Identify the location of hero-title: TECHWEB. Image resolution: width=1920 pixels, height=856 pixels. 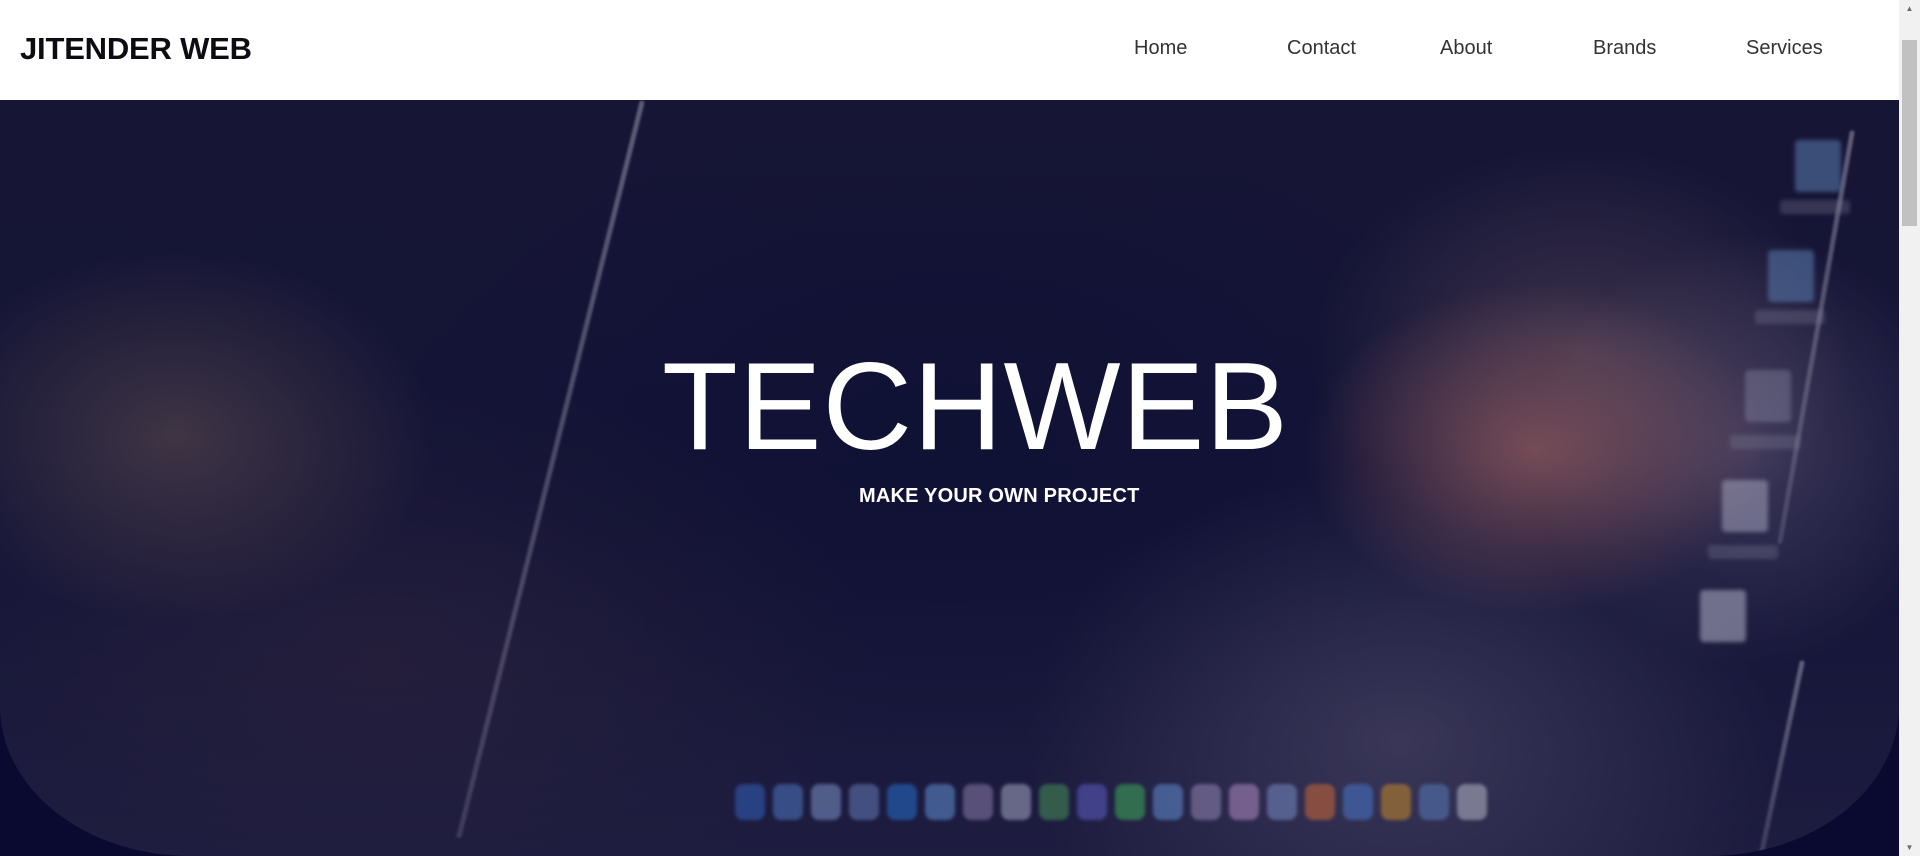
(975, 407).